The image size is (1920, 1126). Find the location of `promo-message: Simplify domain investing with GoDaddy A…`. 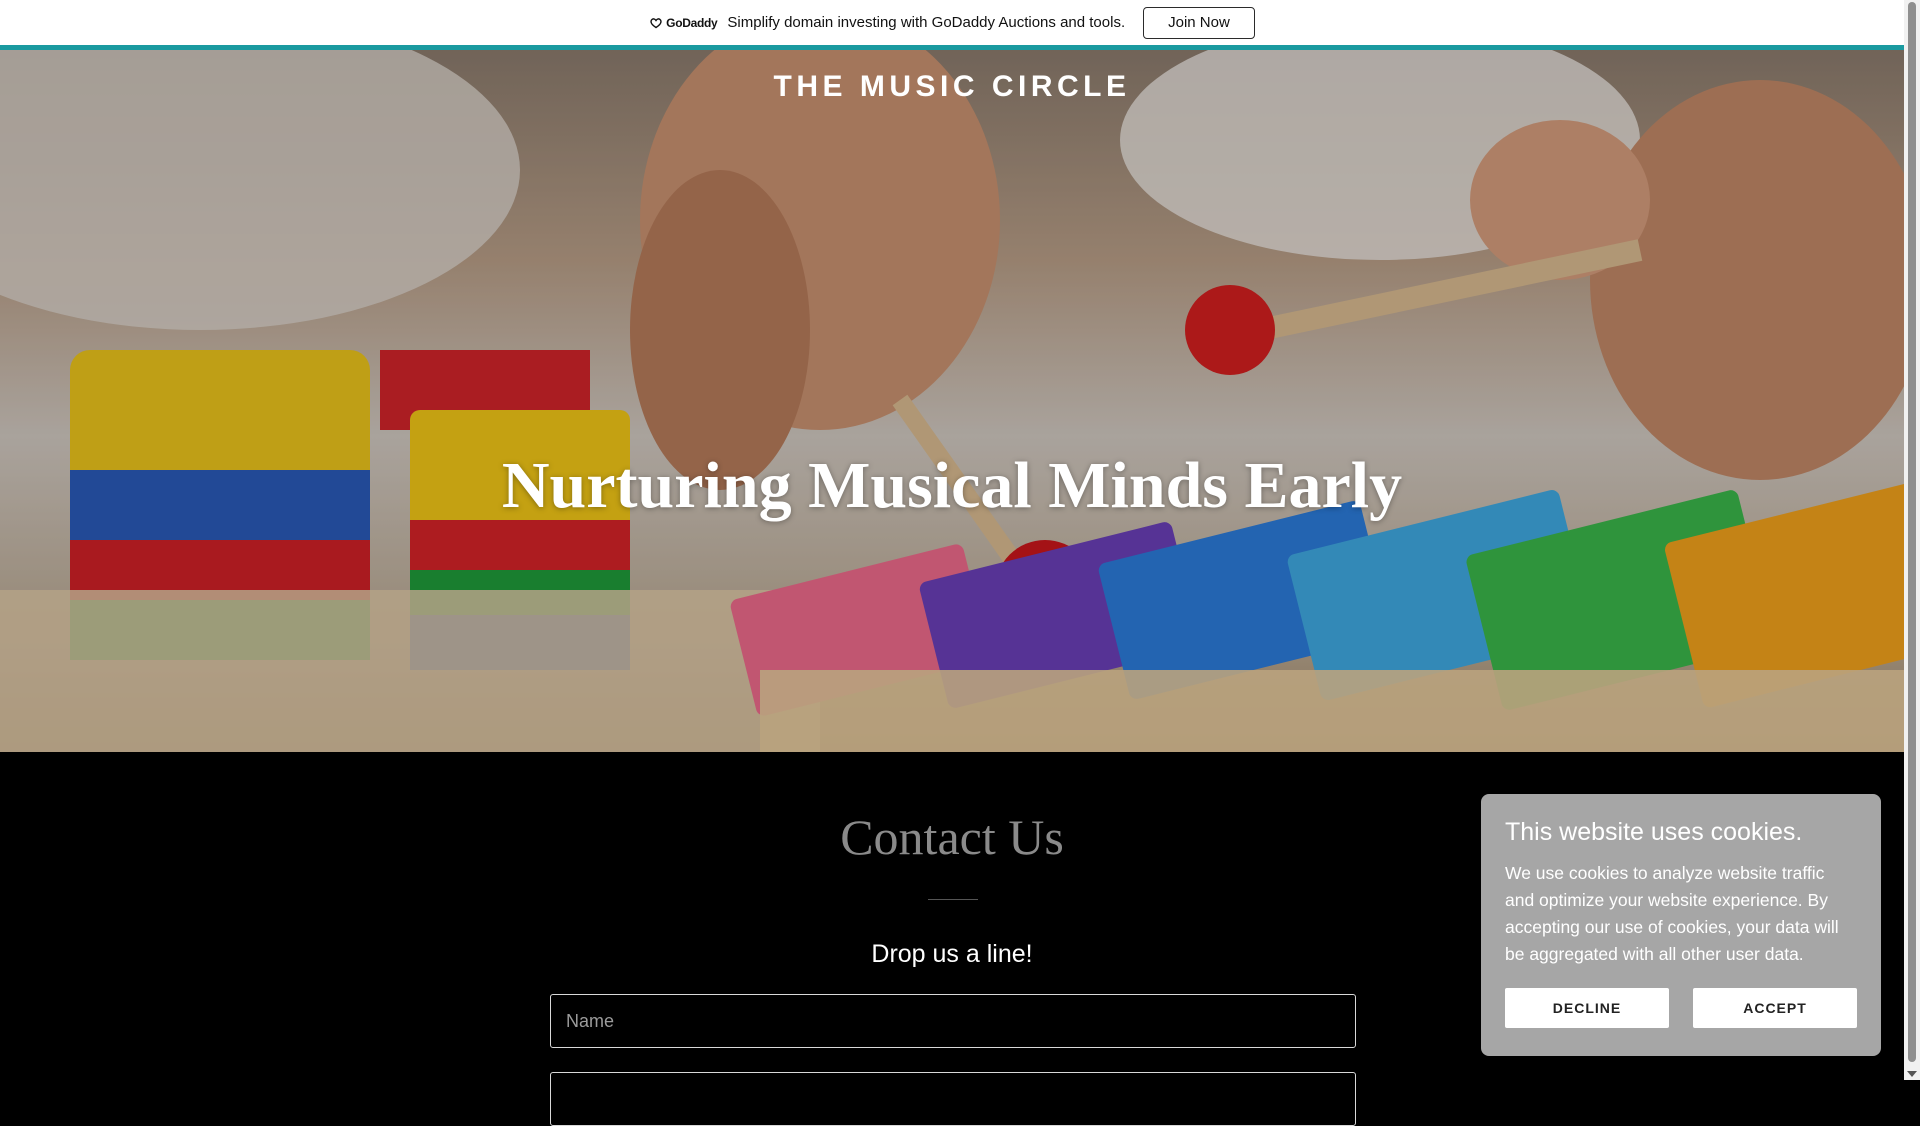

promo-message: Simplify domain investing with GoDaddy A… is located at coordinates (926, 22).